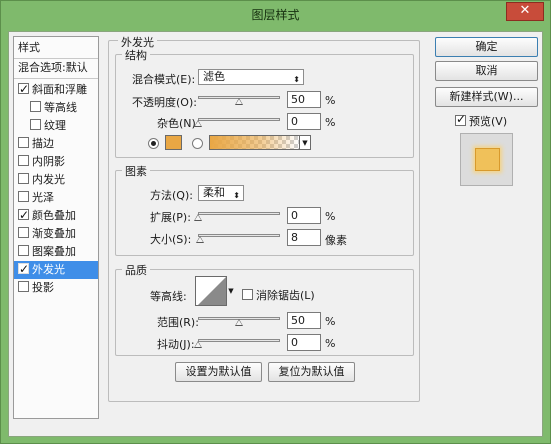 This screenshot has height=444, width=551. What do you see at coordinates (178, 322) in the screenshot?
I see `range-label: 范围(R):` at bounding box center [178, 322].